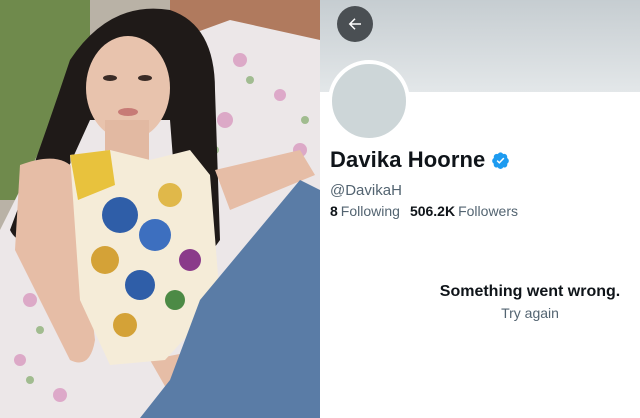 The image size is (640, 418). I want to click on retry-button: Try again, so click(530, 313).